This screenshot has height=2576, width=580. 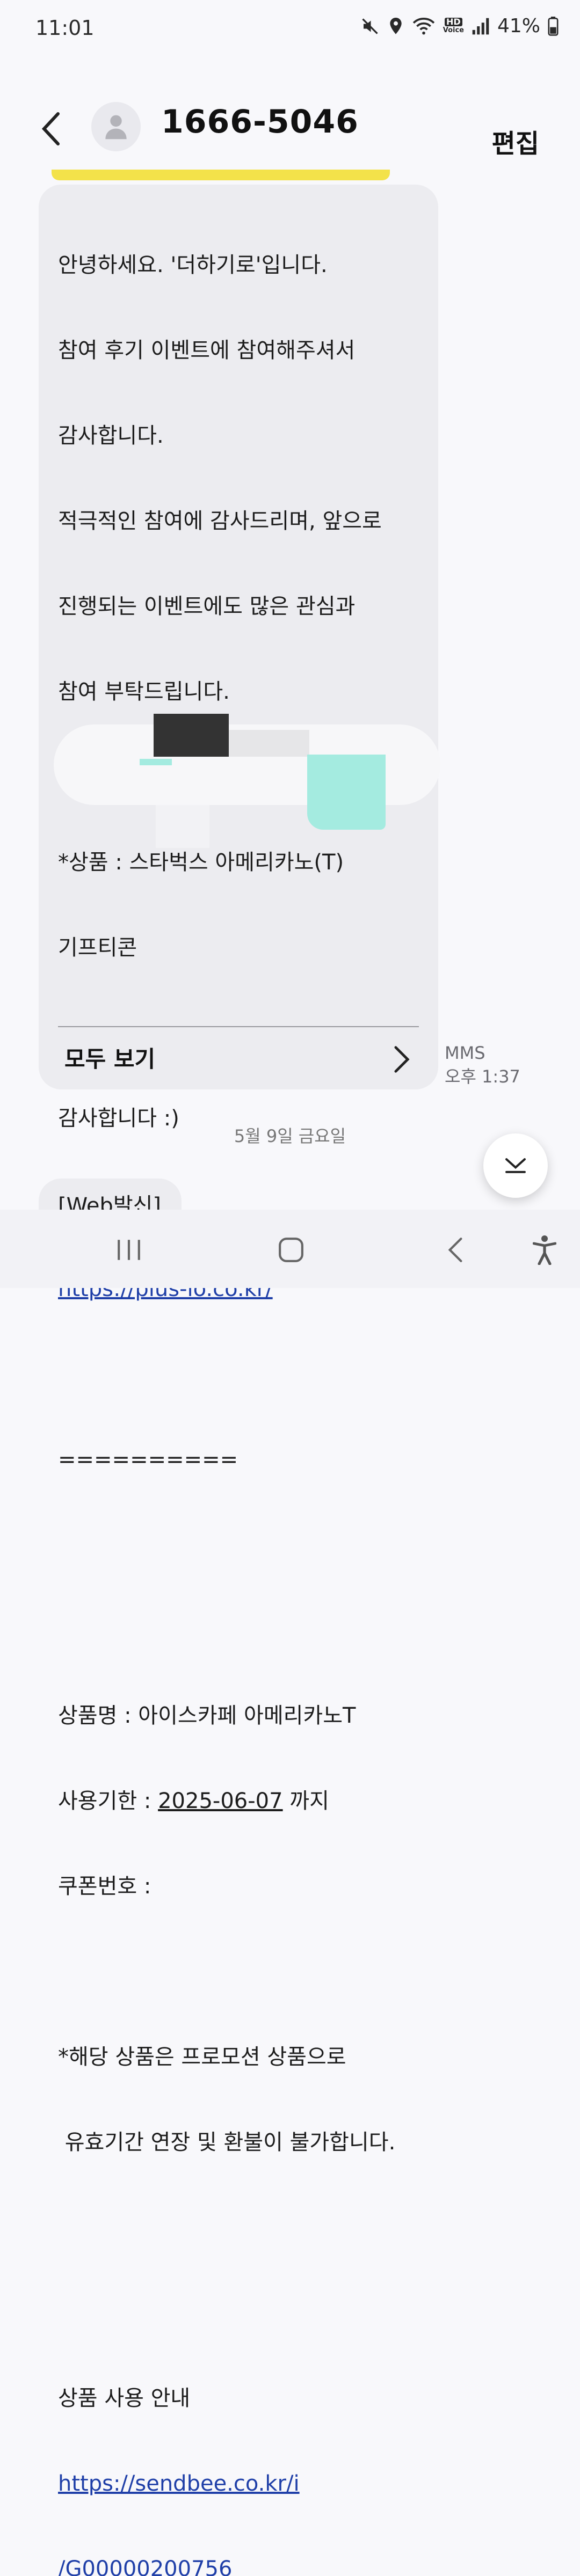 I want to click on back-nav-button, so click(x=455, y=1250).